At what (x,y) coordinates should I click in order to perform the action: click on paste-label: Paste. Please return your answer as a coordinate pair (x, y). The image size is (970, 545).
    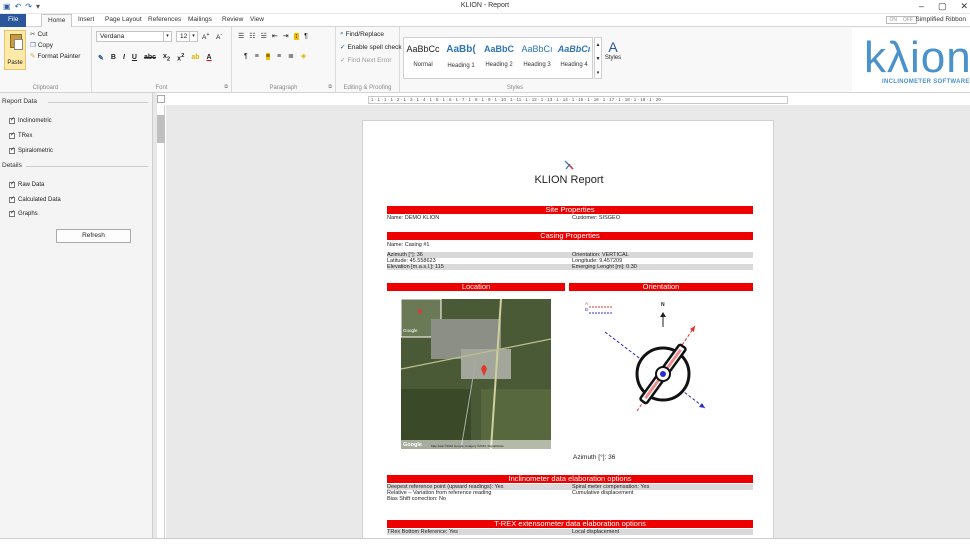
    Looking at the image, I should click on (15, 63).